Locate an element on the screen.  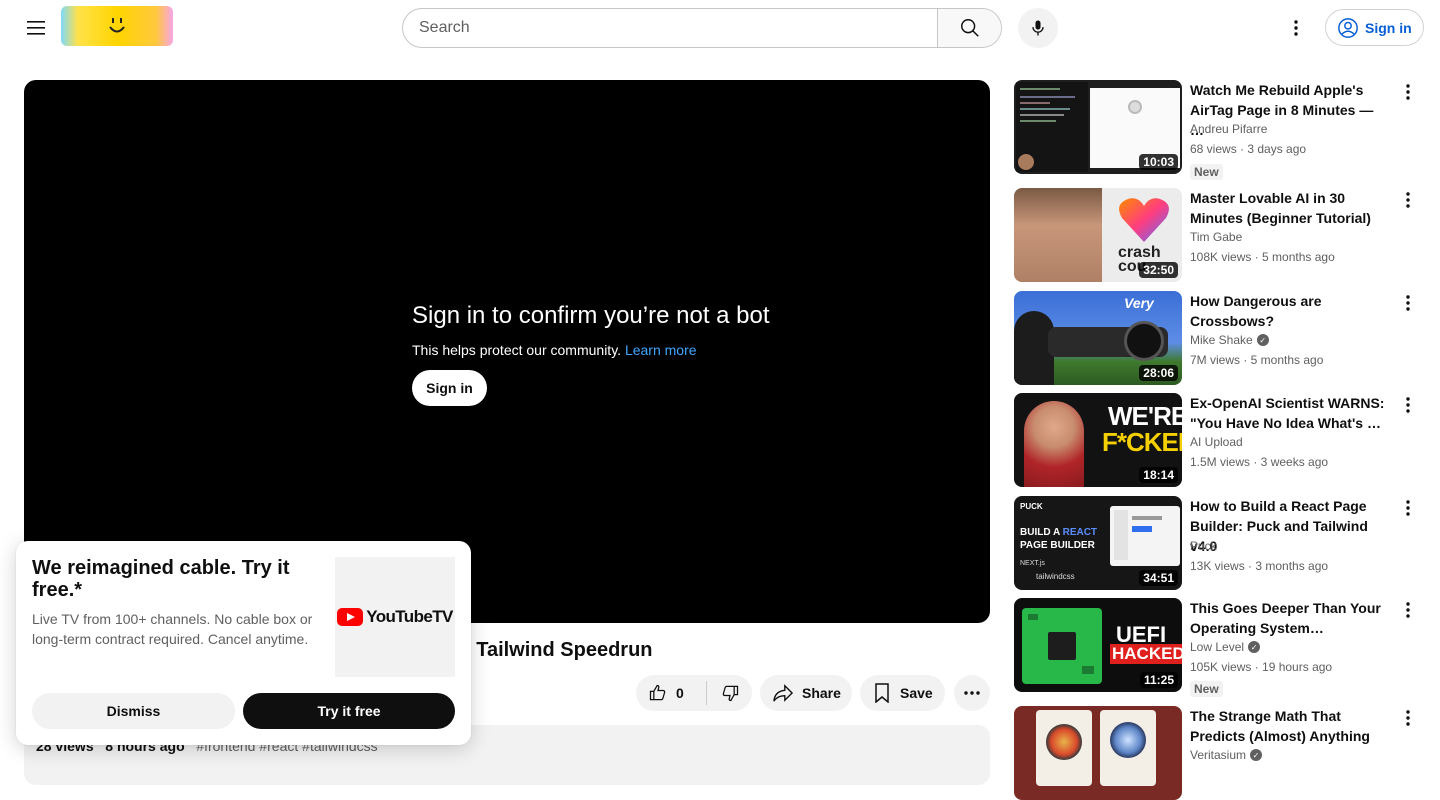
thumbnail-text: HACKED is located at coordinates (1146, 654).